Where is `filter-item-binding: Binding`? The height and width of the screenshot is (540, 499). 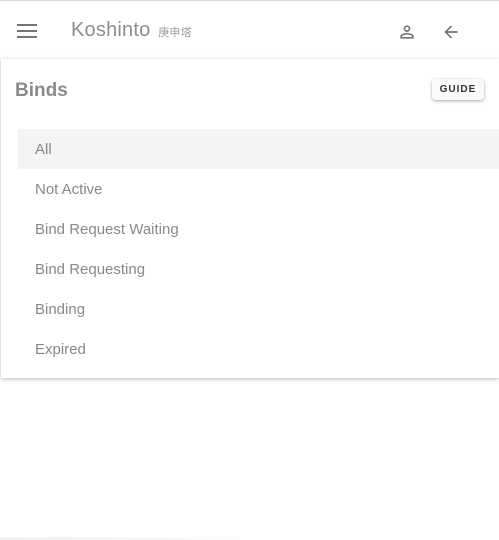 filter-item-binding: Binding is located at coordinates (258, 309).